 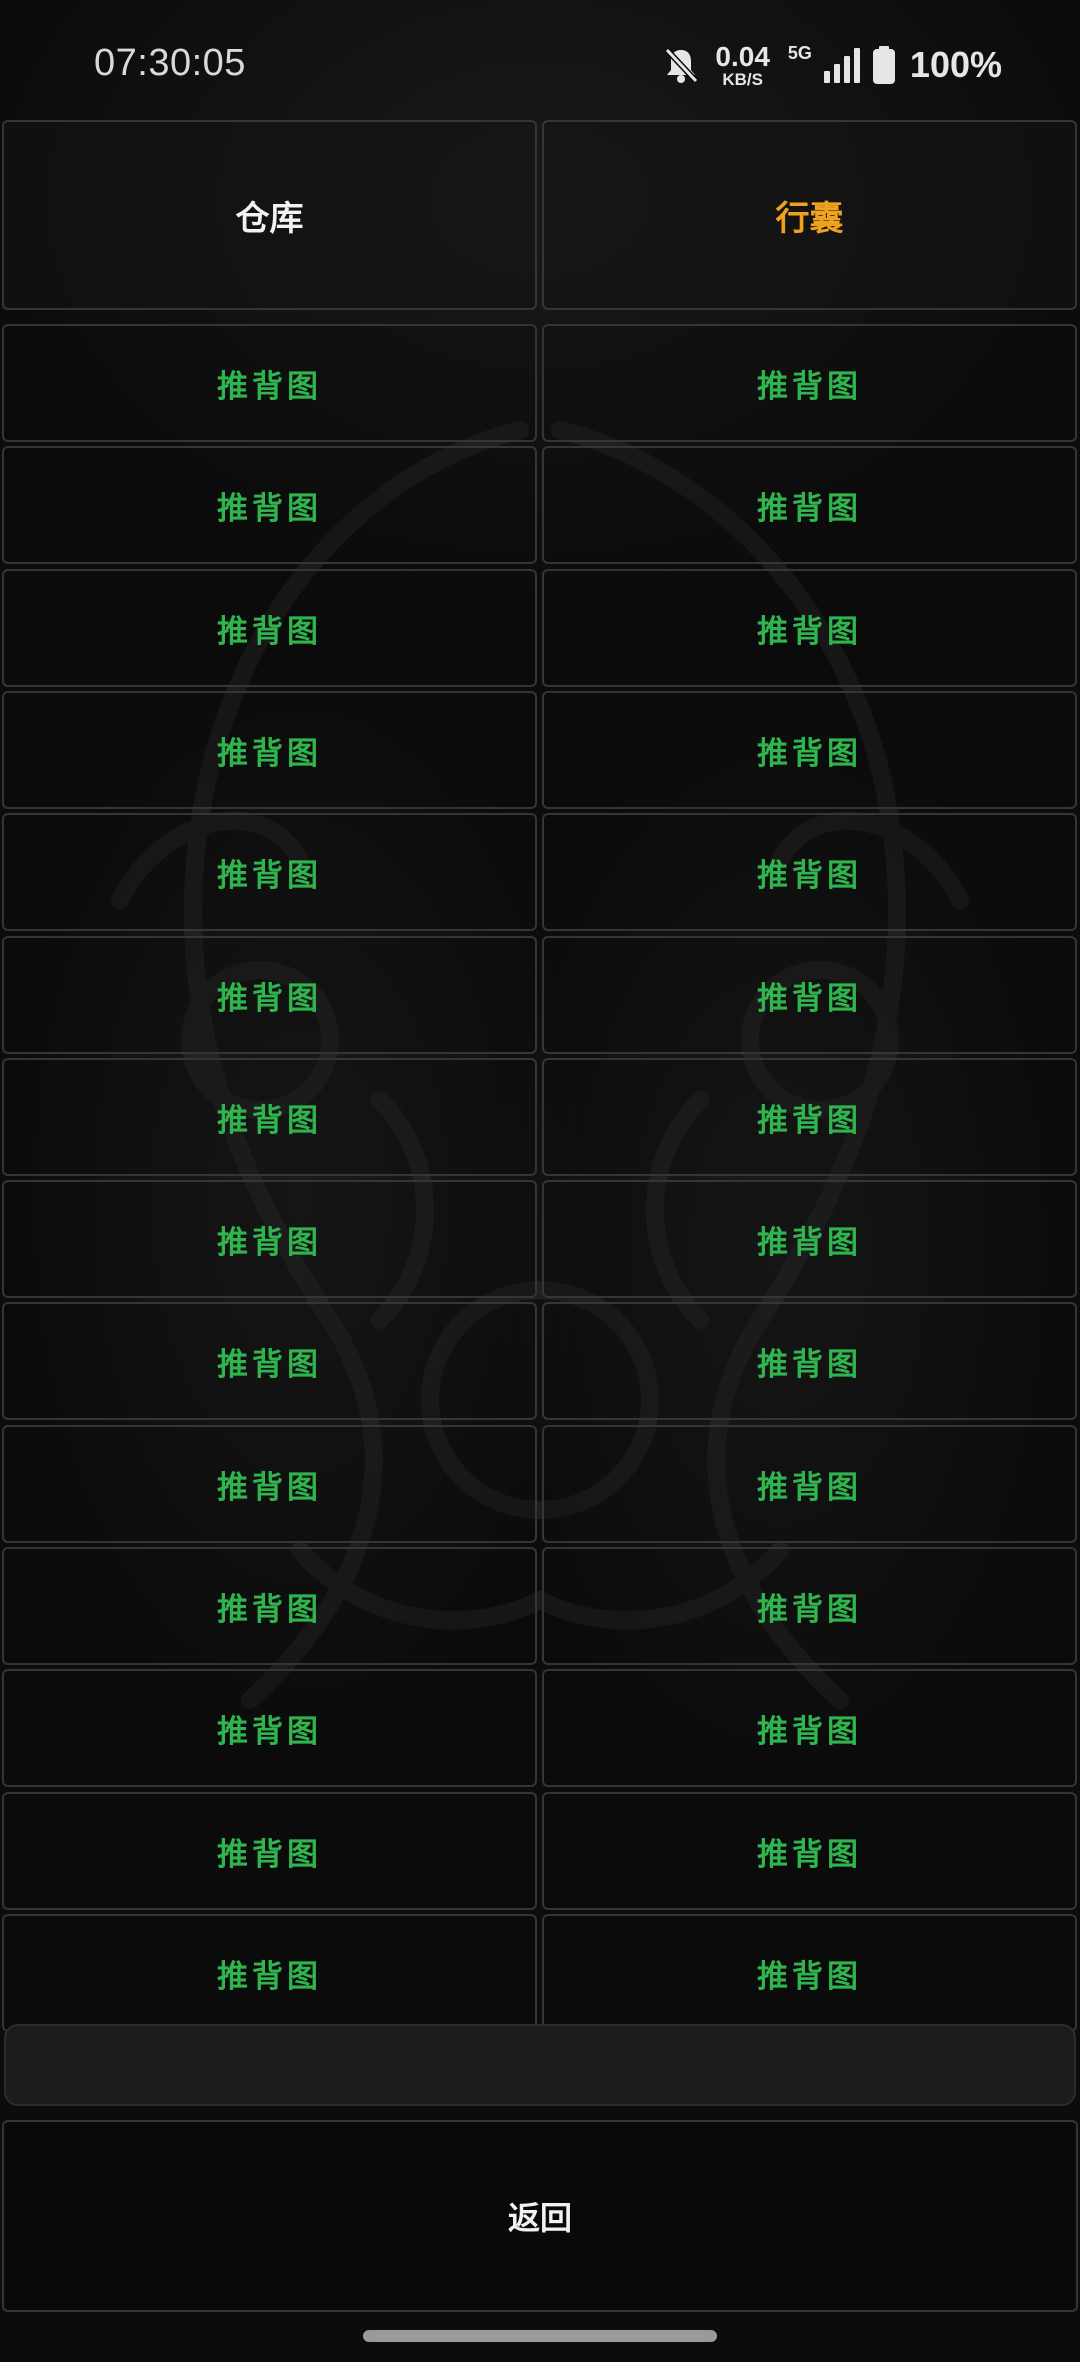 What do you see at coordinates (841, 65) in the screenshot?
I see `signal-icon` at bounding box center [841, 65].